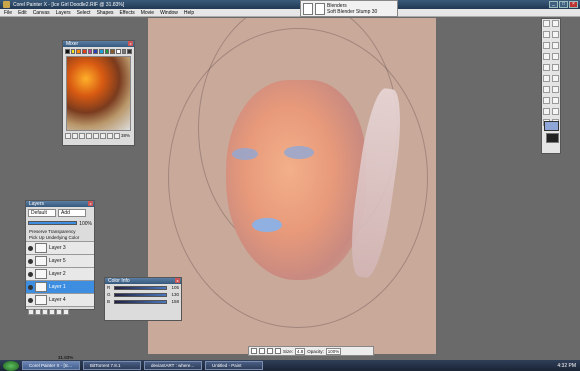  I want to click on size-value: 4.8, so click(300, 351).